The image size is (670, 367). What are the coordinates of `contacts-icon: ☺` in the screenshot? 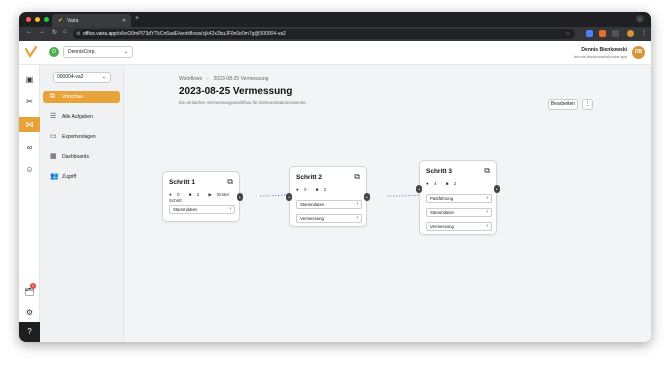 It's located at (29, 169).